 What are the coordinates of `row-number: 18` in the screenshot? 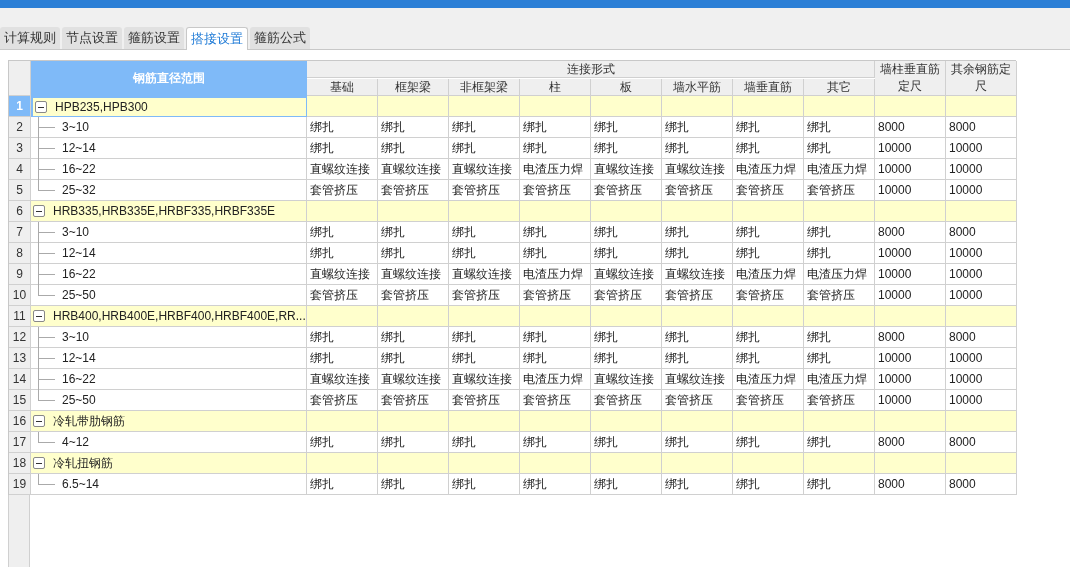 It's located at (20, 463).